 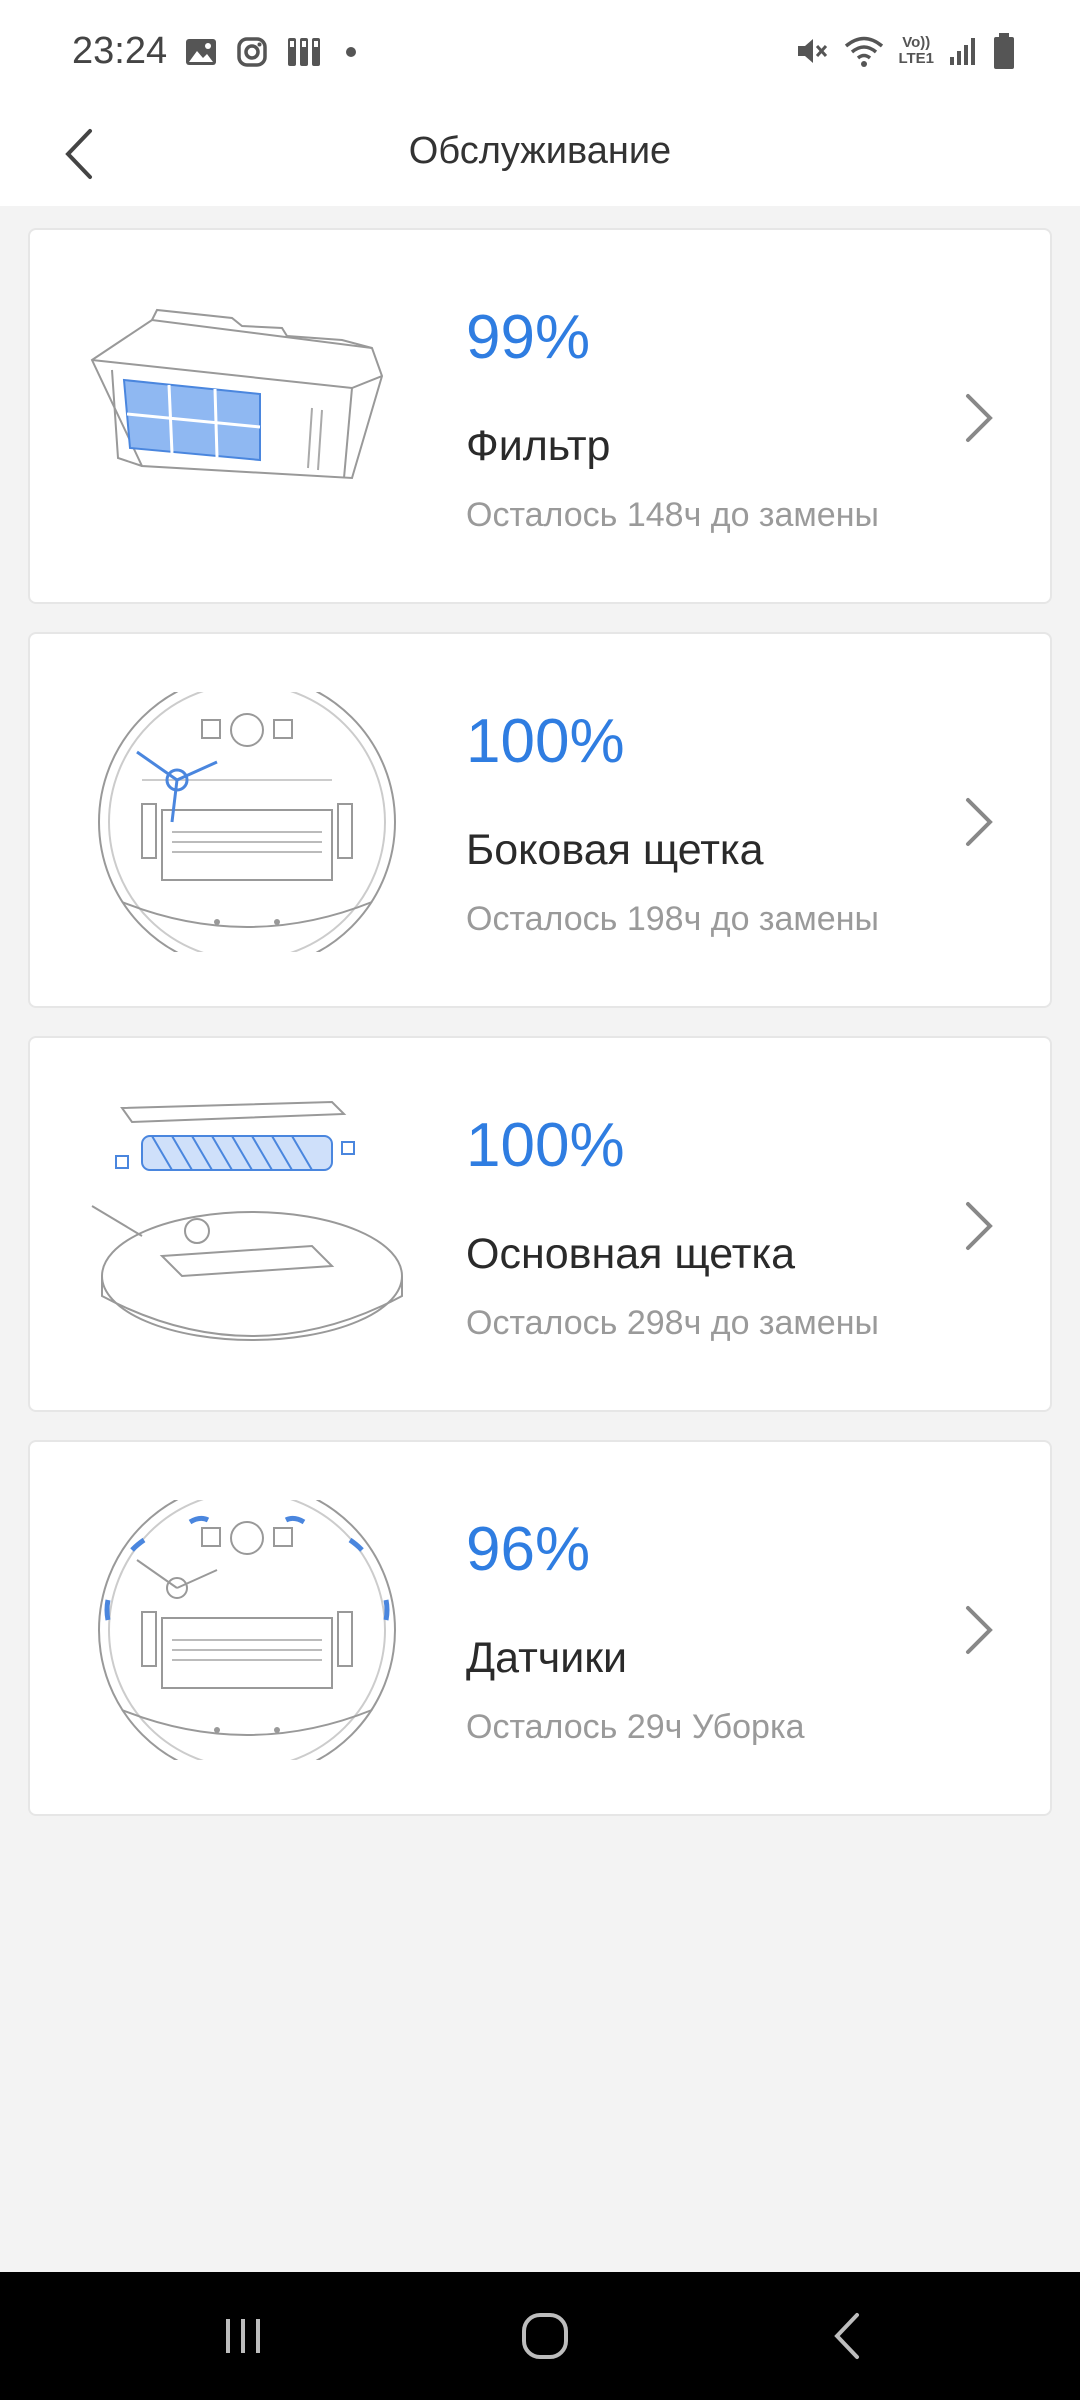 I want to click on recents-button, so click(x=243, y=2336).